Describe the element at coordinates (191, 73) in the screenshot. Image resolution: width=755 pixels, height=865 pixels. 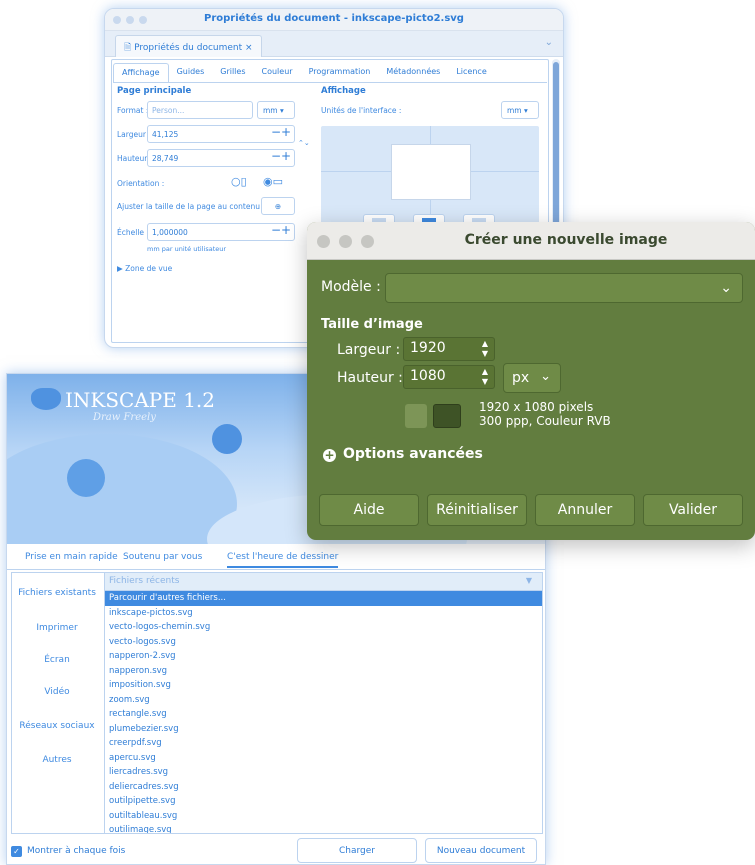
I see `tab-guides: Guides` at that location.